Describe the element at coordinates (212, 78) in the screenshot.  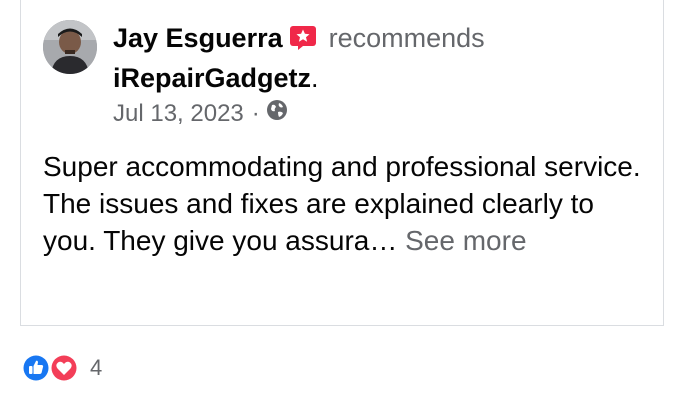
I see `page-name-link: iRepairGadgetz` at that location.